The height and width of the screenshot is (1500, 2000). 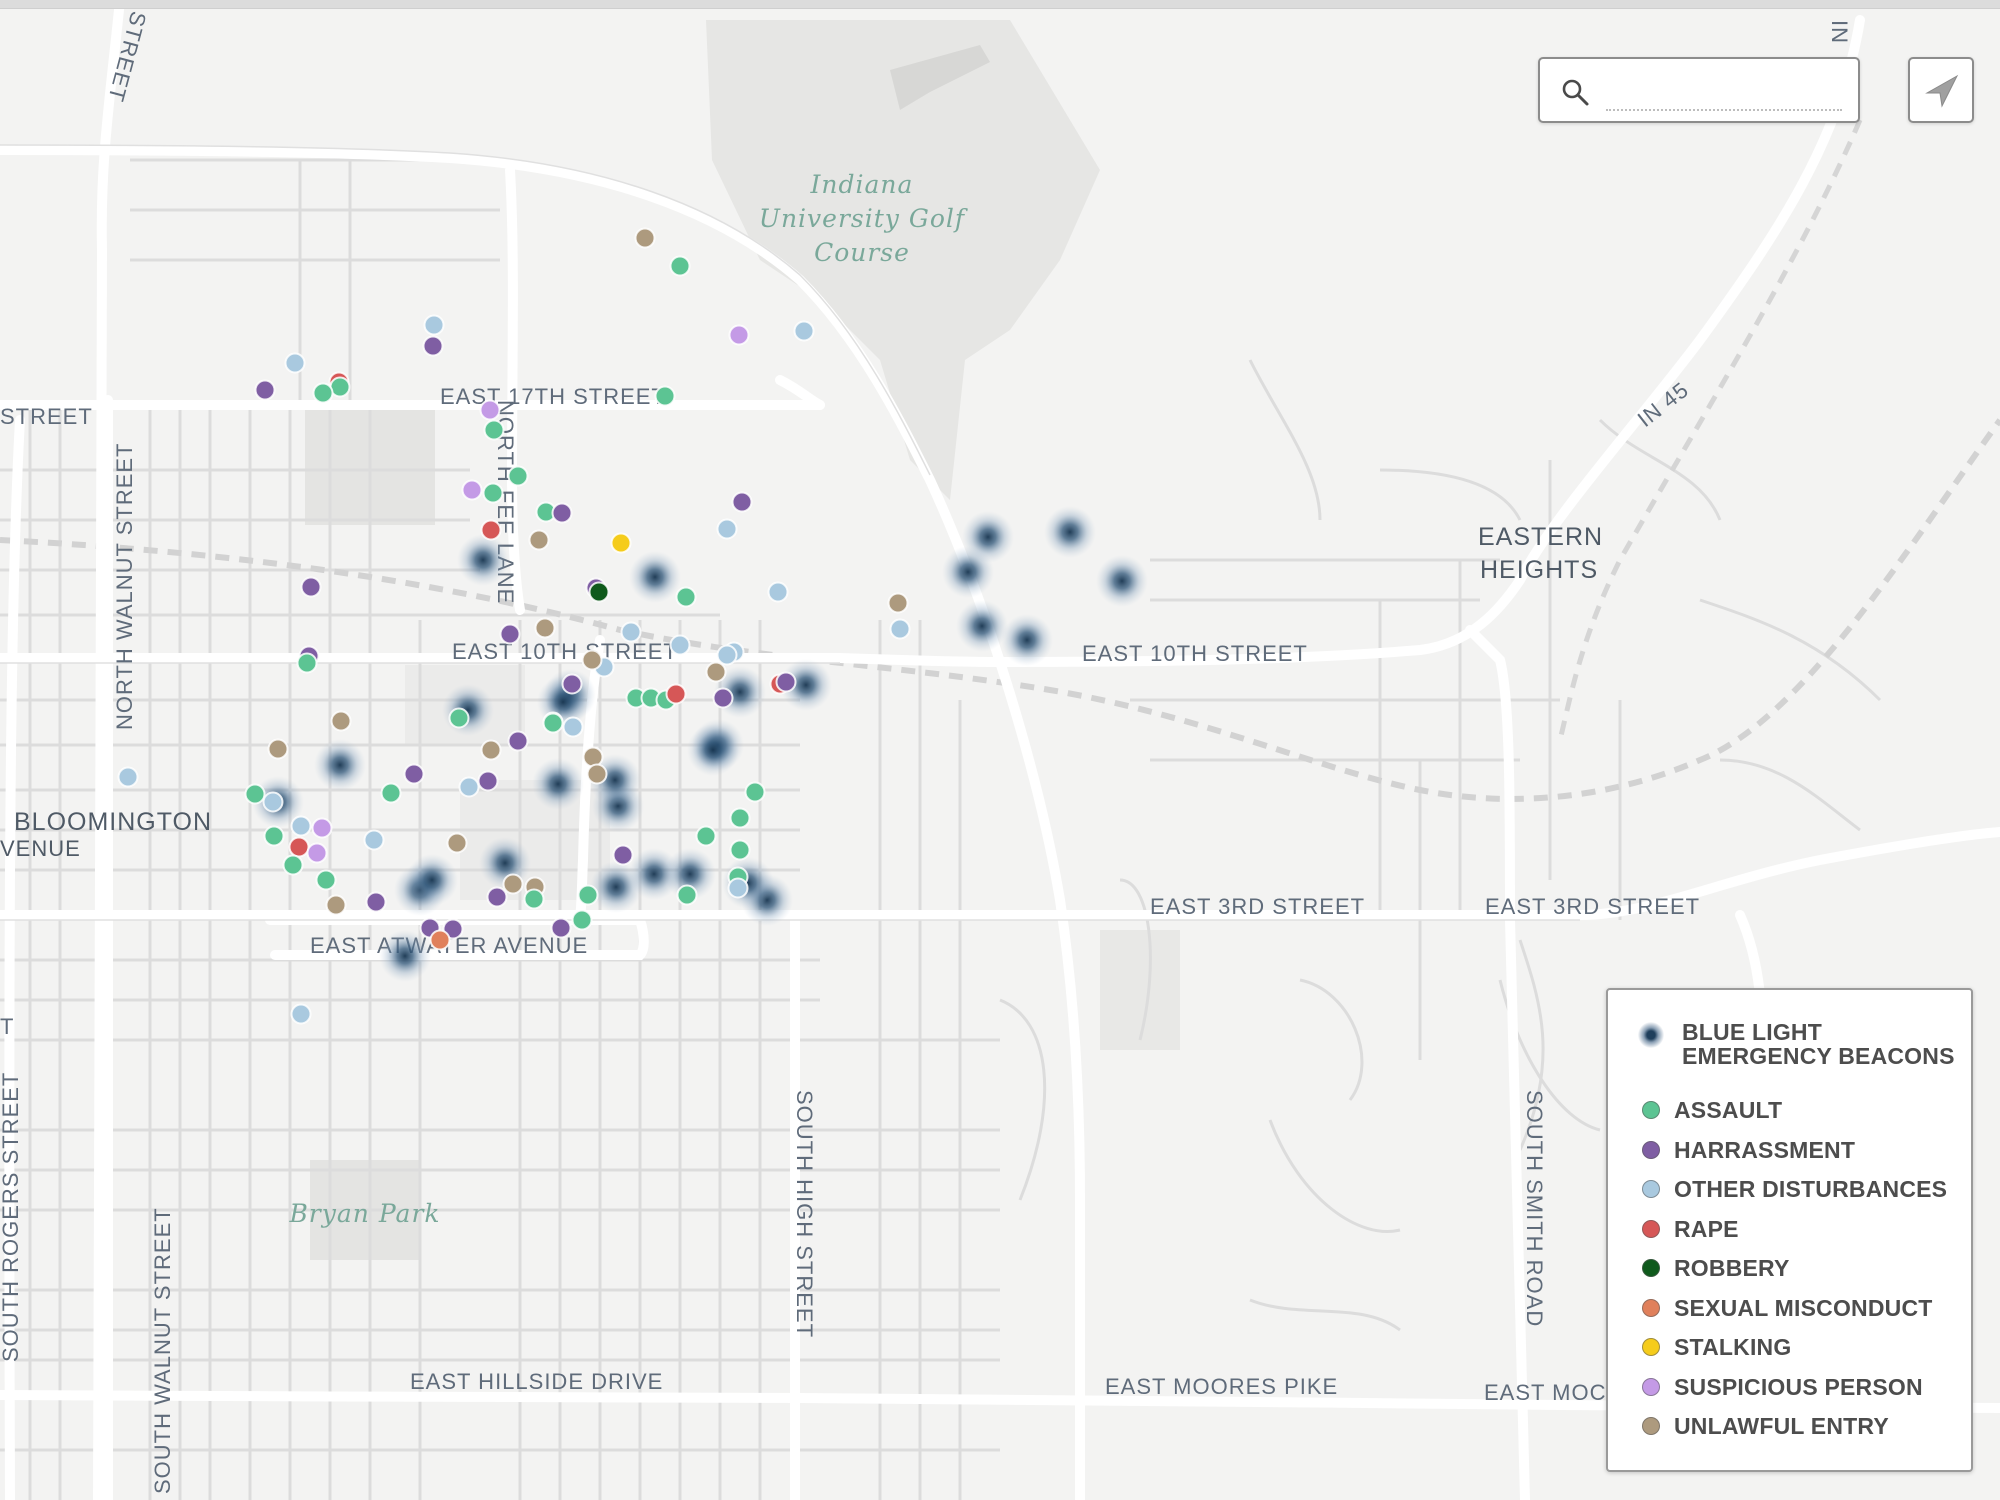 What do you see at coordinates (1724, 92) in the screenshot?
I see `search-input` at bounding box center [1724, 92].